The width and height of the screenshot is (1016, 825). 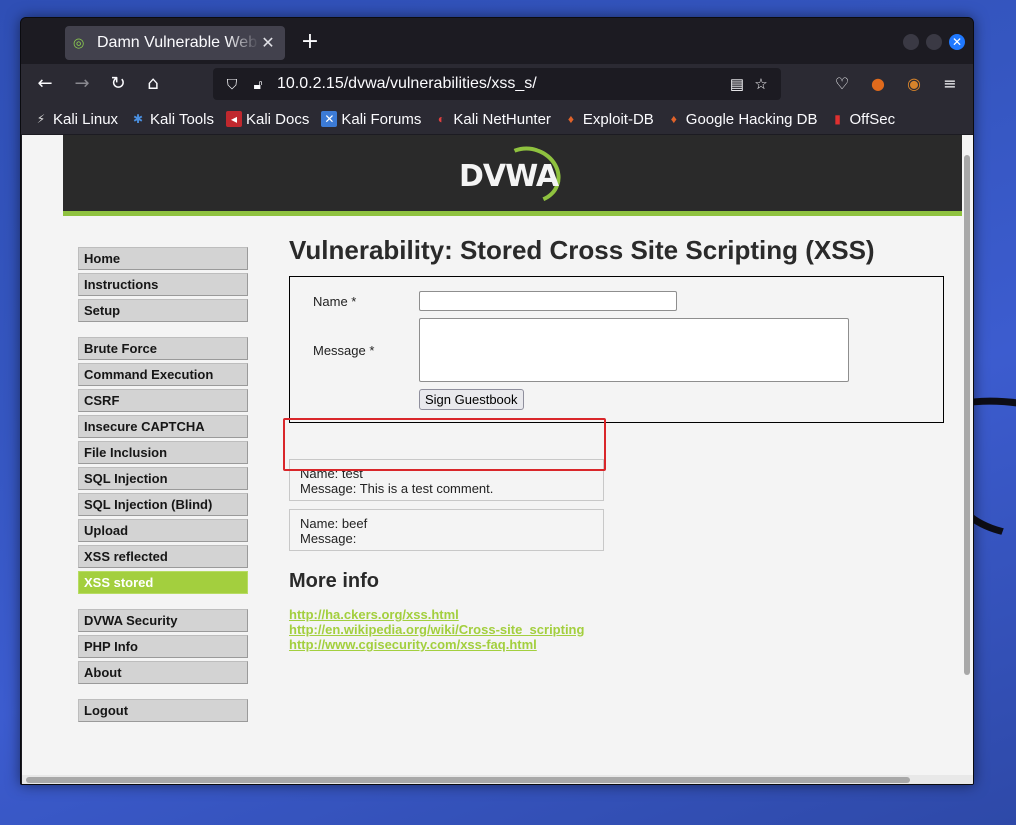 What do you see at coordinates (967, 415) in the screenshot?
I see `vertical-scroll-thumb` at bounding box center [967, 415].